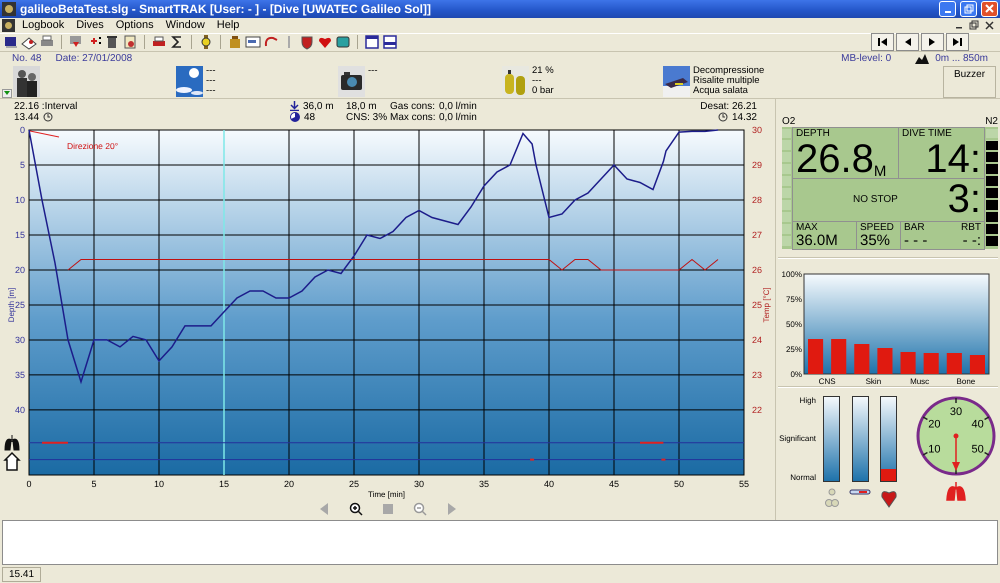 This screenshot has height=583, width=1000. I want to click on caret-icon, so click(7, 93).